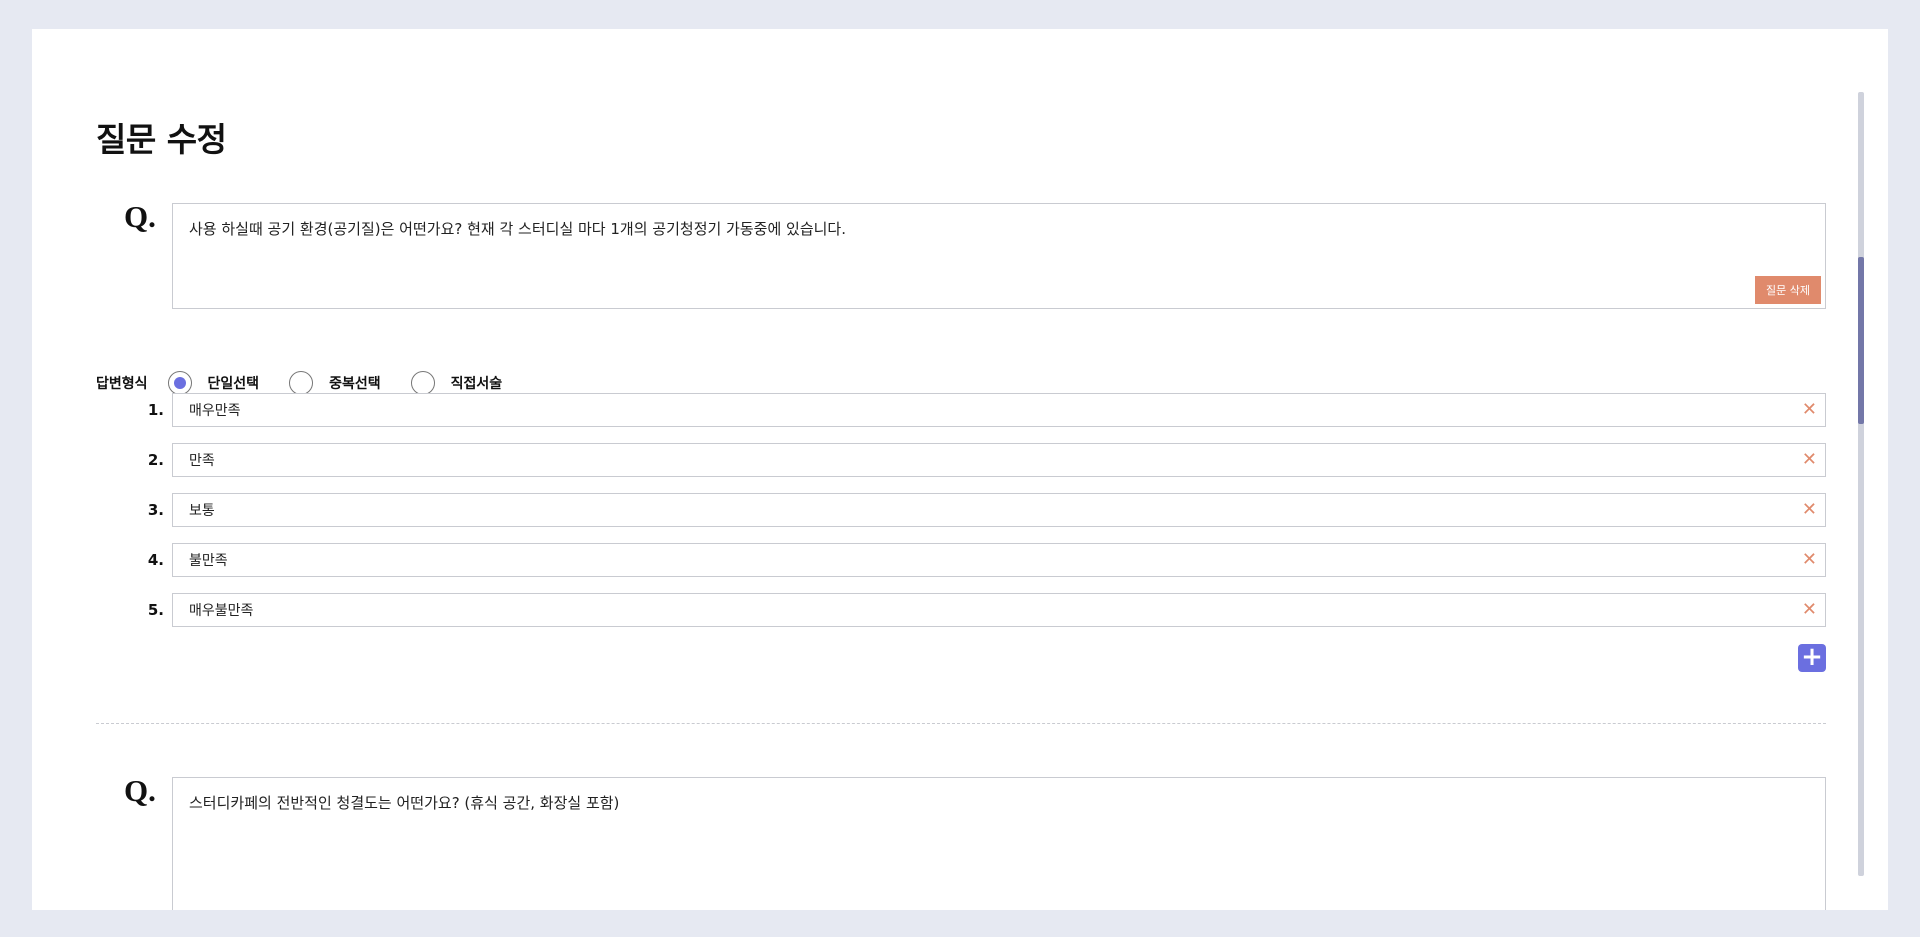 The width and height of the screenshot is (1920, 937). I want to click on option-input: 보통 ✕, so click(999, 510).